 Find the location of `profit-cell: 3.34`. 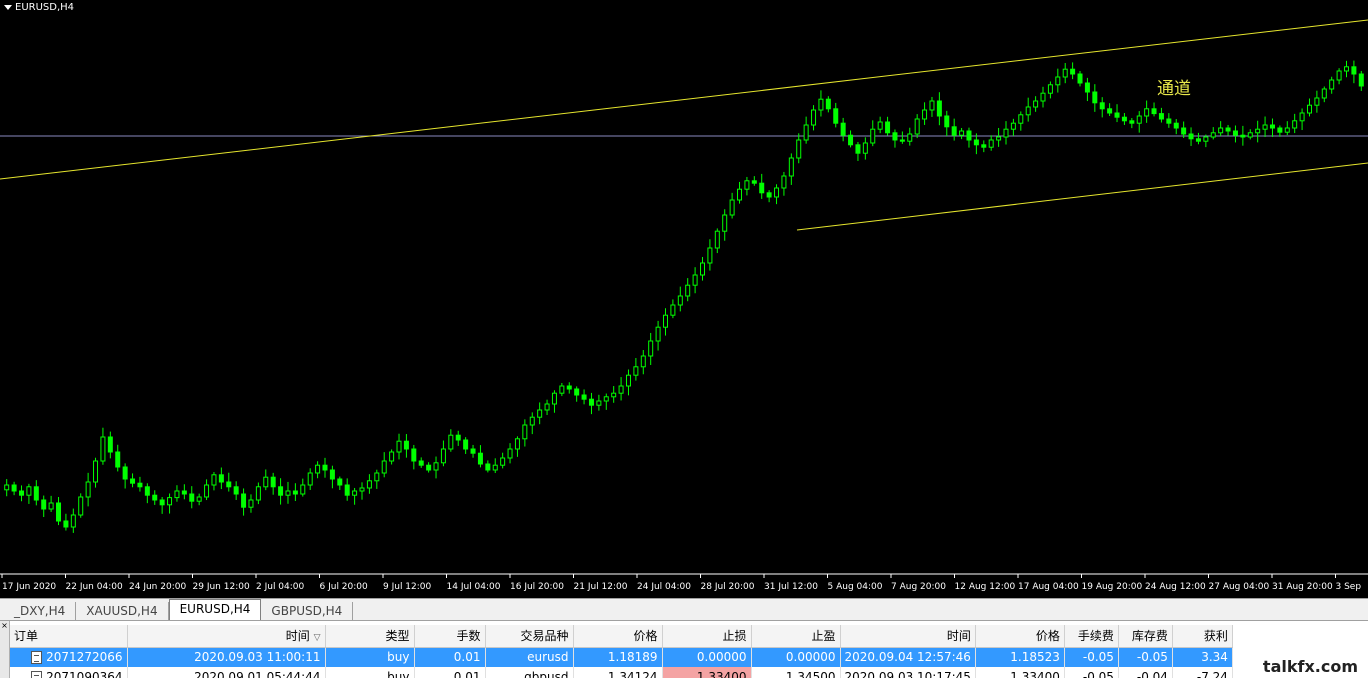

profit-cell: 3.34 is located at coordinates (1202, 657).